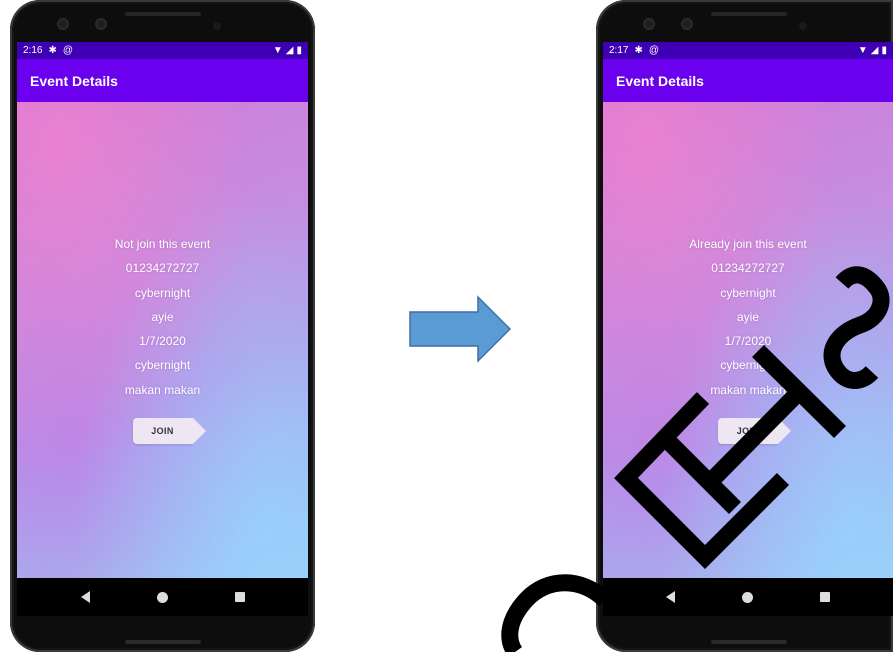  Describe the element at coordinates (748, 244) in the screenshot. I see `join-status-text: Already join this event` at that location.